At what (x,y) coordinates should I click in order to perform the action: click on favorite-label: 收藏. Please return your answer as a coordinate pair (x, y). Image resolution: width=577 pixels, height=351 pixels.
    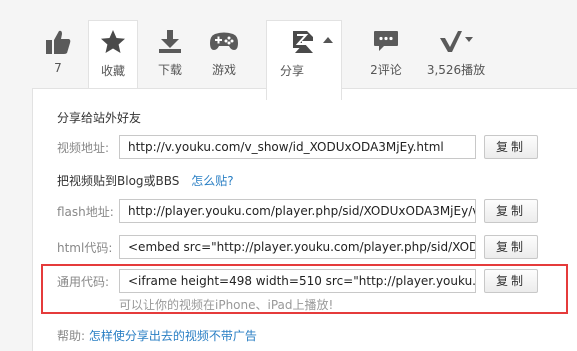
    Looking at the image, I should click on (112, 71).